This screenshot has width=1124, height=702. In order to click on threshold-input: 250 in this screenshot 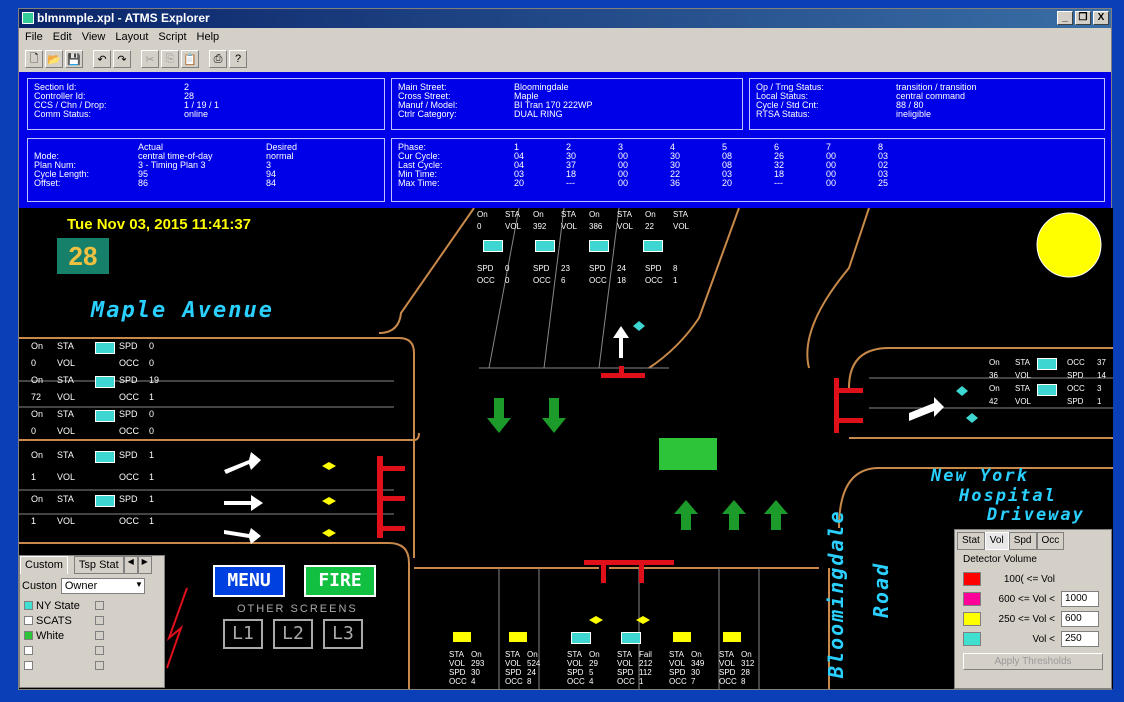, I will do `click(1080, 639)`.